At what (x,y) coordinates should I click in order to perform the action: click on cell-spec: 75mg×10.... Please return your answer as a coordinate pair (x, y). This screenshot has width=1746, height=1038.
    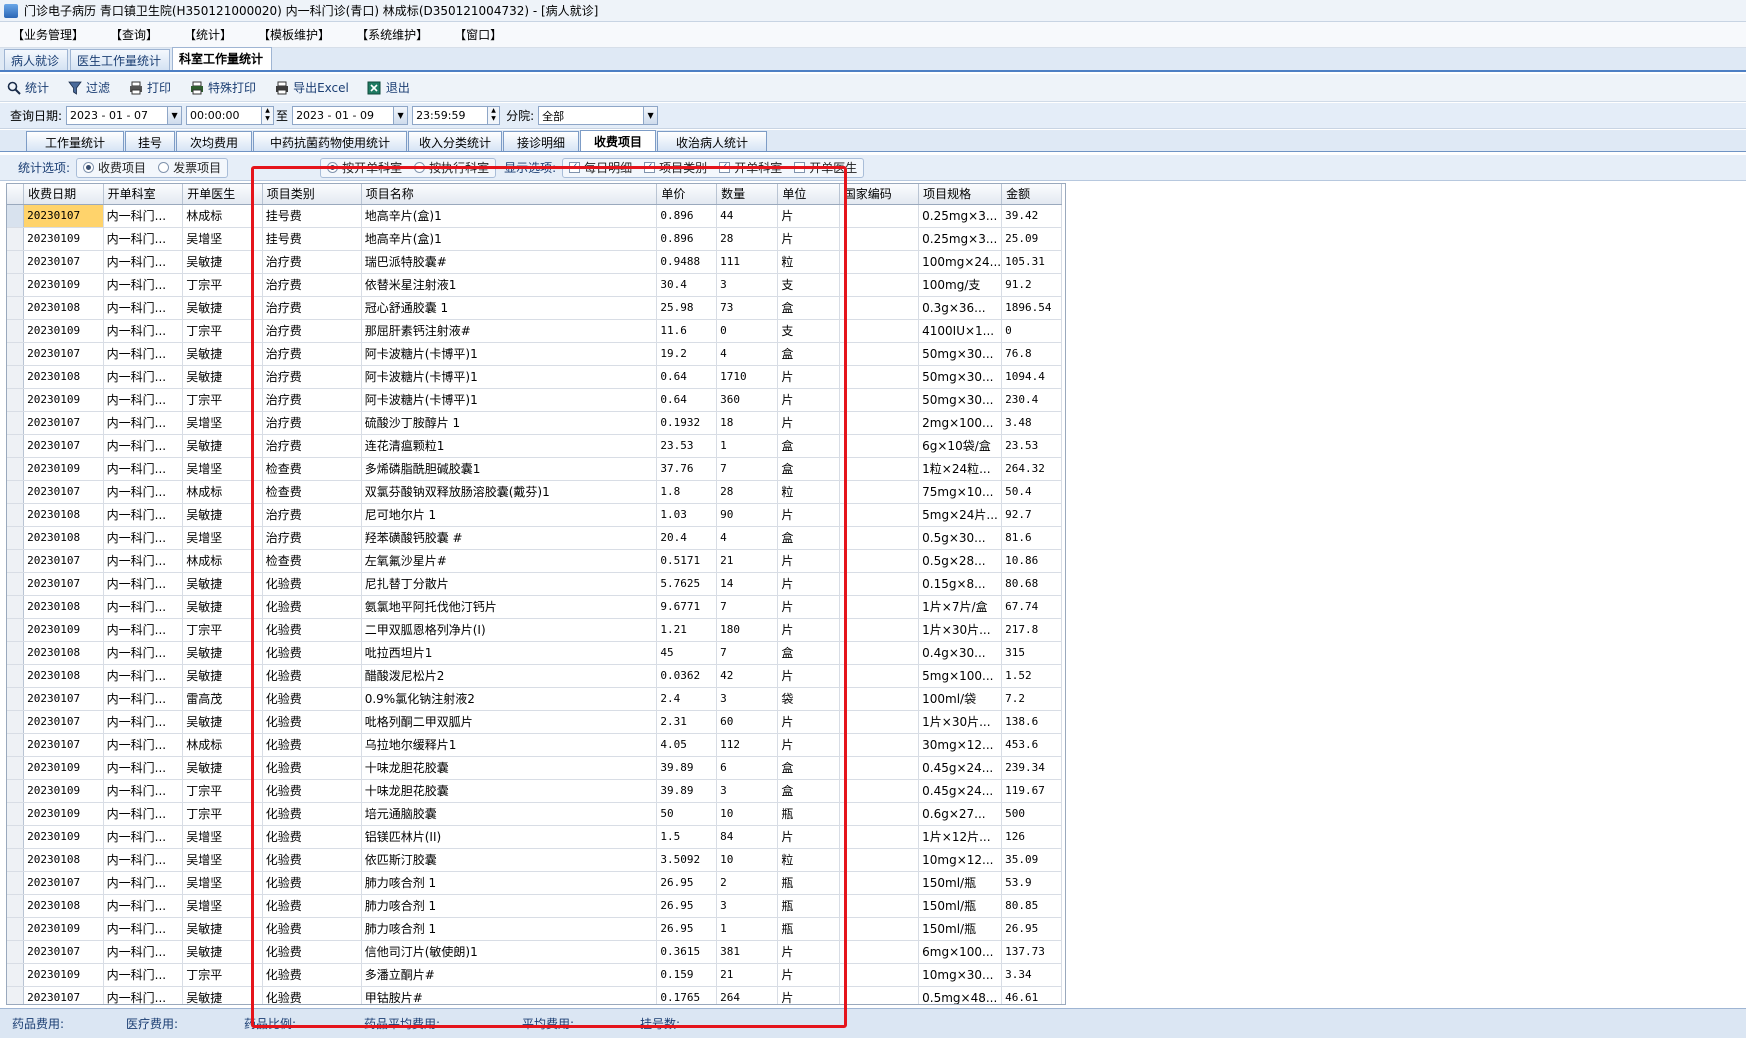
    Looking at the image, I should click on (960, 492).